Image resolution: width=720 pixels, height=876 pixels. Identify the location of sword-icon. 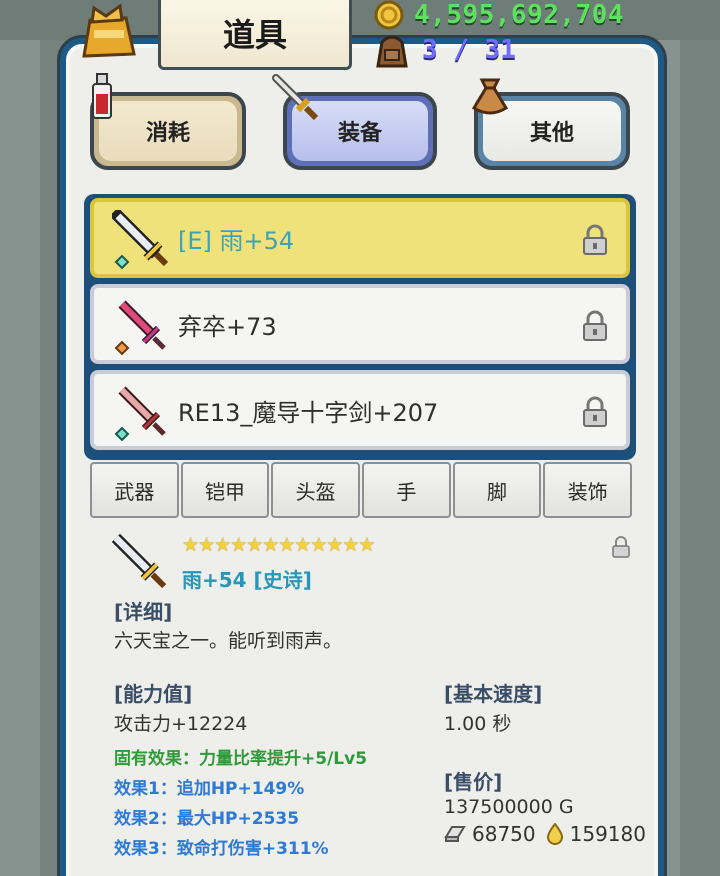
(295, 97).